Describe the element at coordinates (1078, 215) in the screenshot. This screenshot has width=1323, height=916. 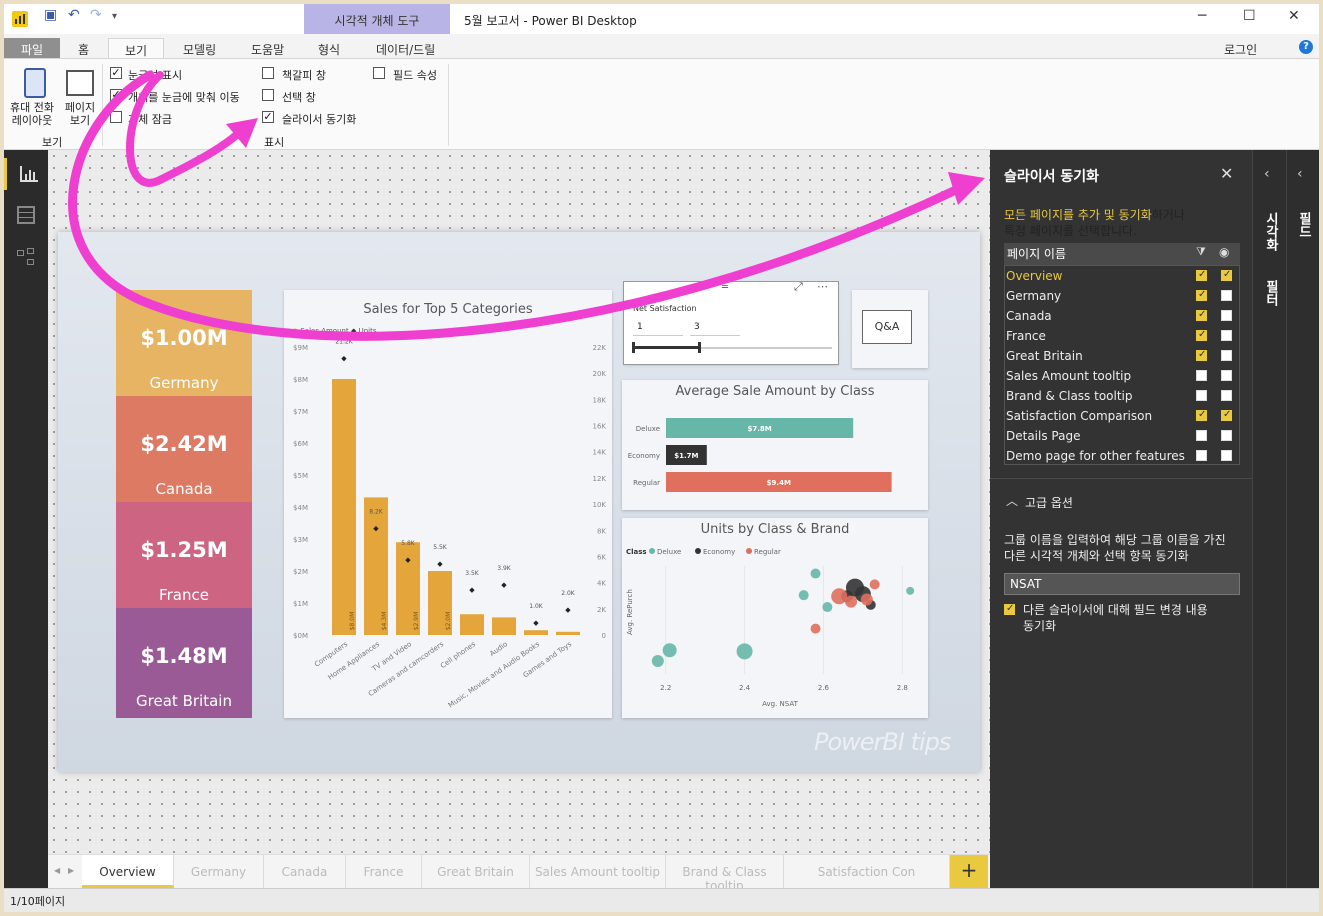
I see `sync-all-link: 모든 페이지를 추가 및 동기화` at that location.